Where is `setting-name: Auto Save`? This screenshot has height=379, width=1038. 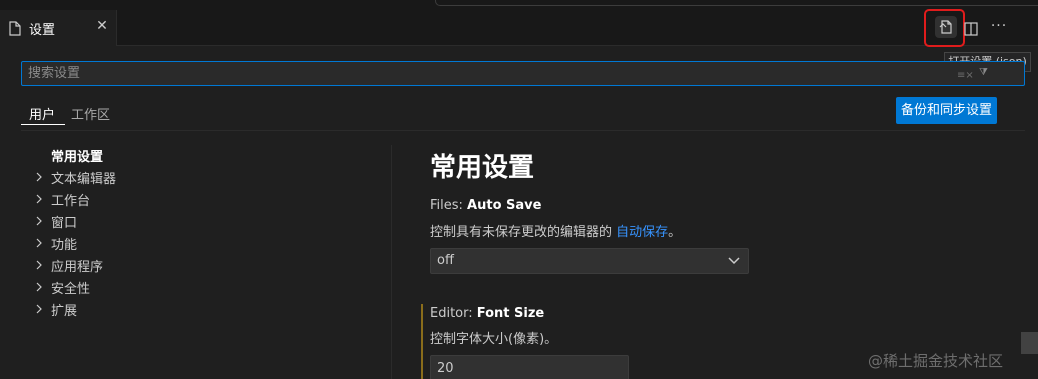
setting-name: Auto Save is located at coordinates (504, 205).